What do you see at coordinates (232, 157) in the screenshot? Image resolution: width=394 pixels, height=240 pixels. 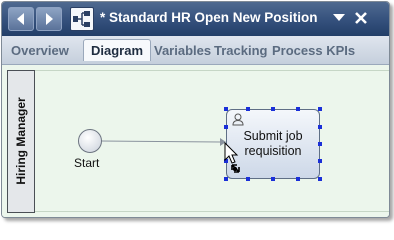 I see `mouse-pointer-icon` at bounding box center [232, 157].